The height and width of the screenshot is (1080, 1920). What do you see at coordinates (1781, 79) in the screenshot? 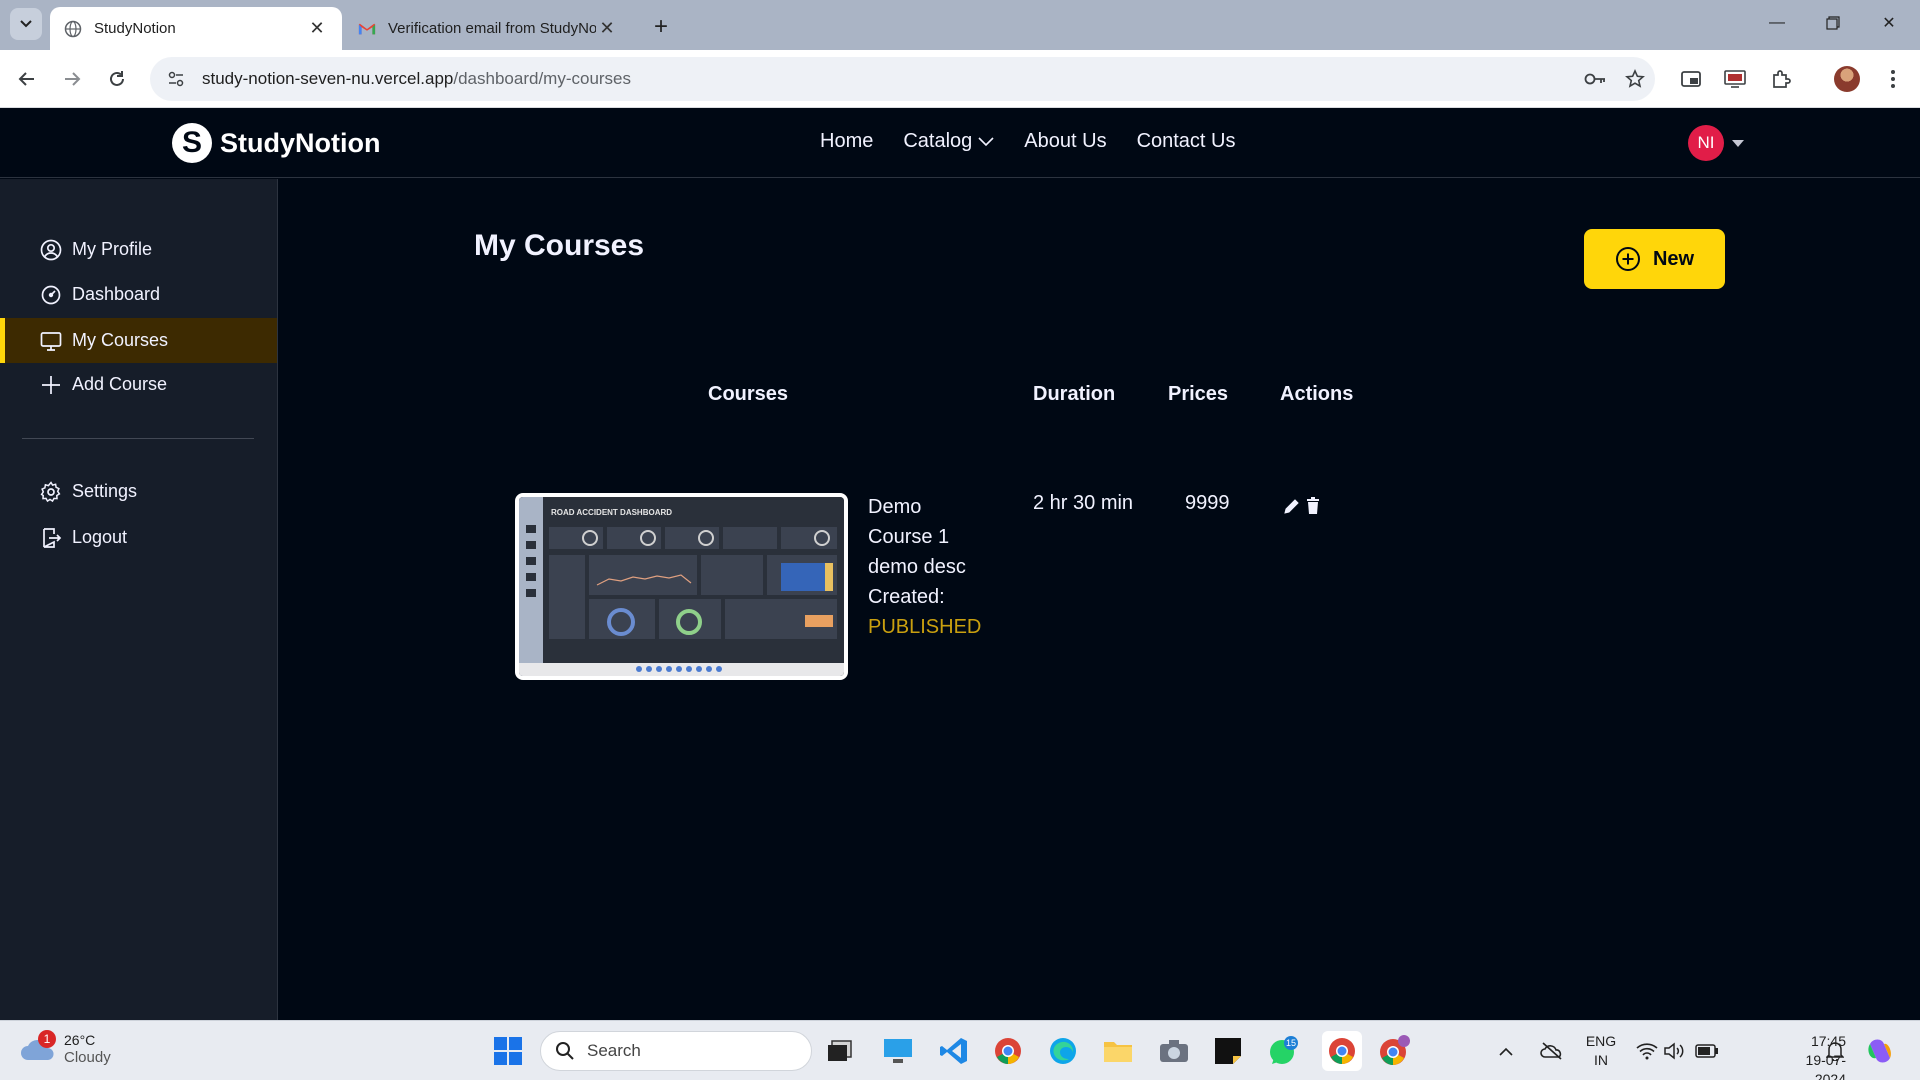
I see `extensions-puzzle-icon` at bounding box center [1781, 79].